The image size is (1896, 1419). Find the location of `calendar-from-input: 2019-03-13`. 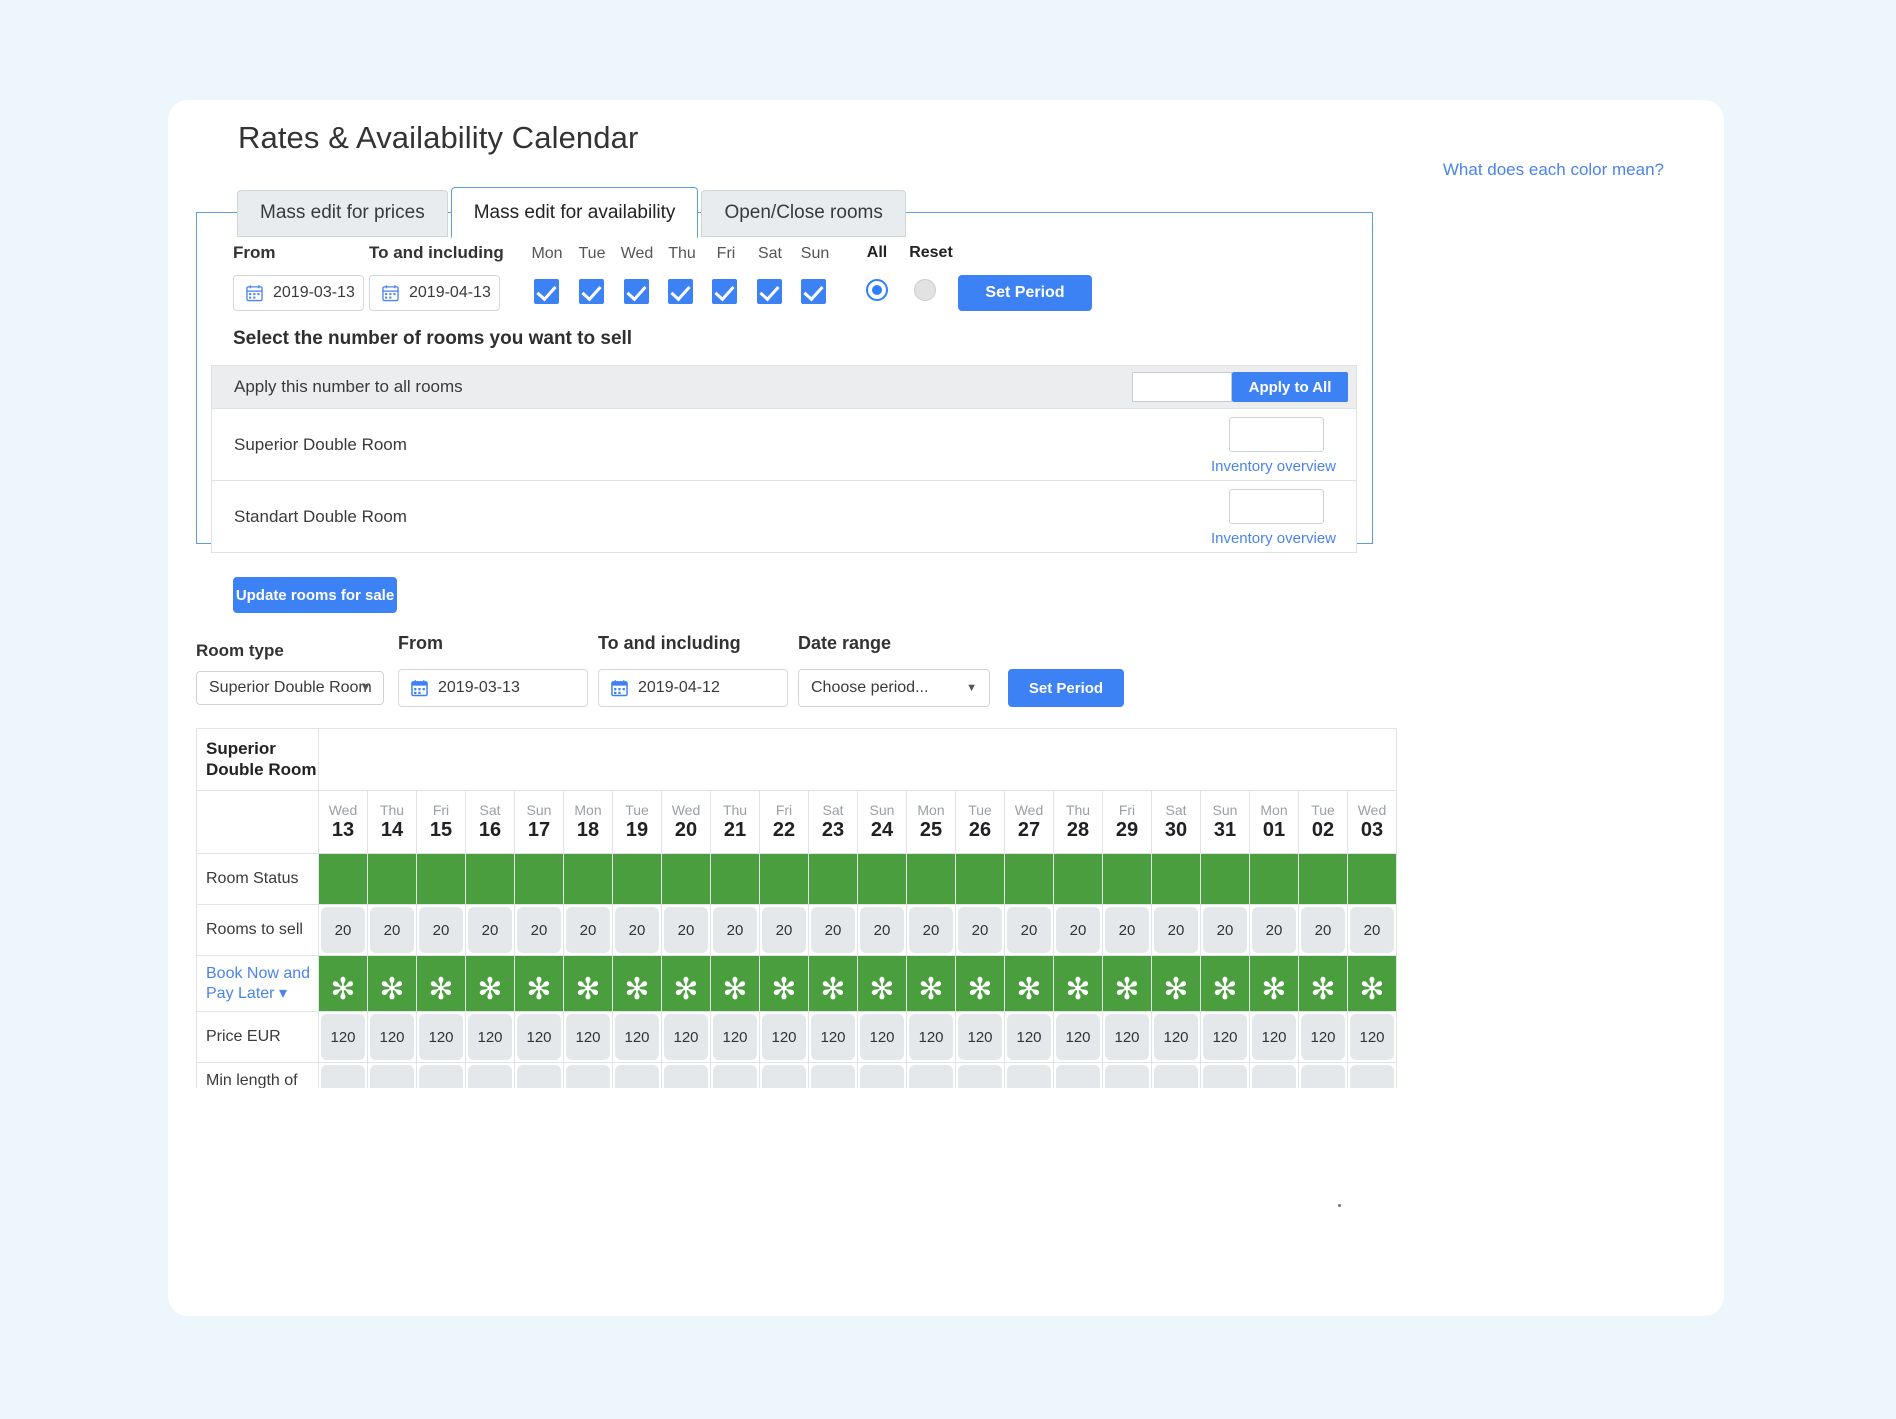

calendar-from-input: 2019-03-13 is located at coordinates (493, 688).